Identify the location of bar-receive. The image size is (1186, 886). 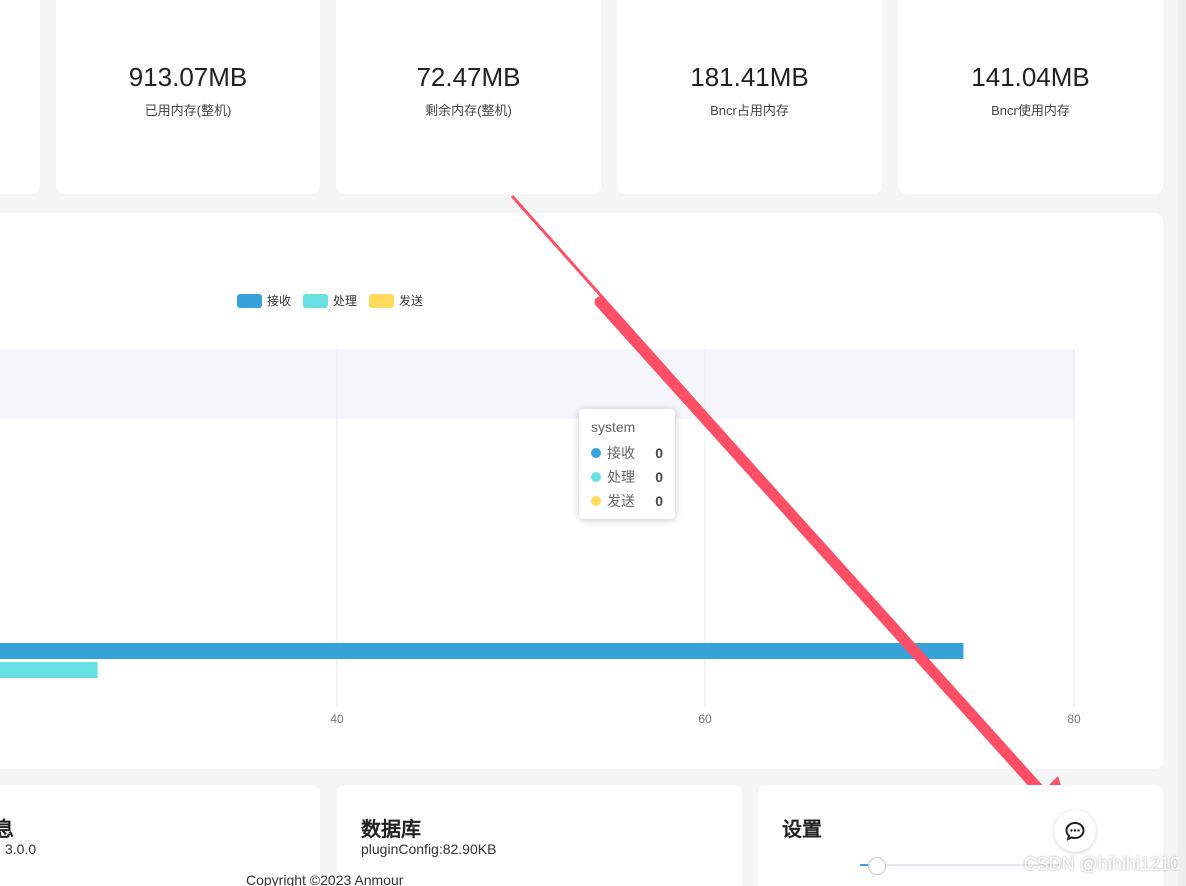
(482, 651).